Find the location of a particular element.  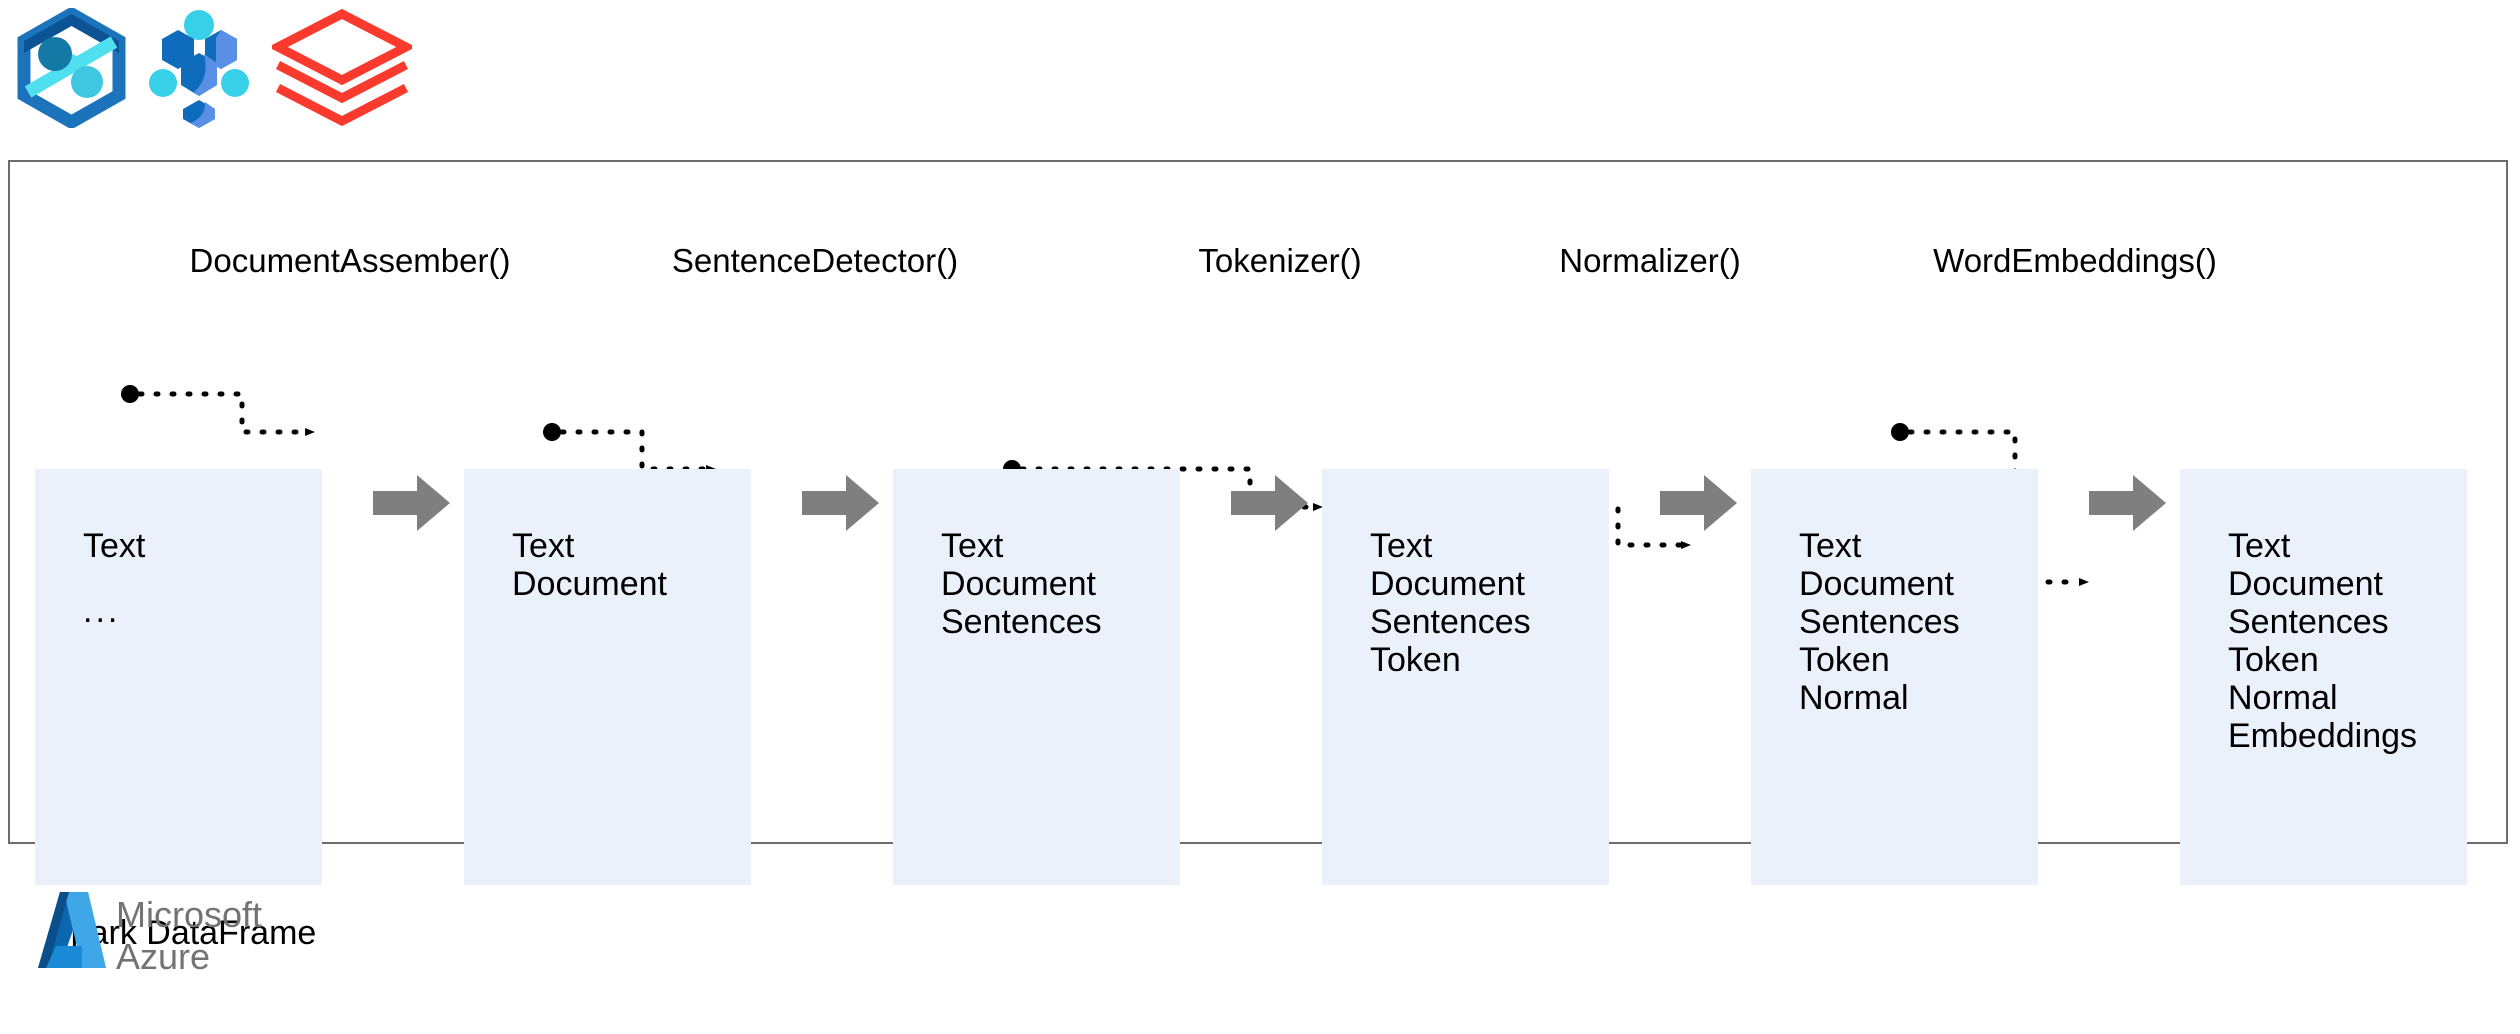

wordmark-line-azure: Azure is located at coordinates (163, 956).